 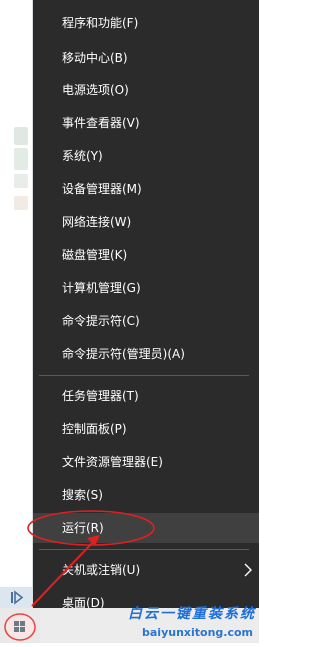 I want to click on watermark-title: 白云一键重装系统, so click(x=192, y=614).